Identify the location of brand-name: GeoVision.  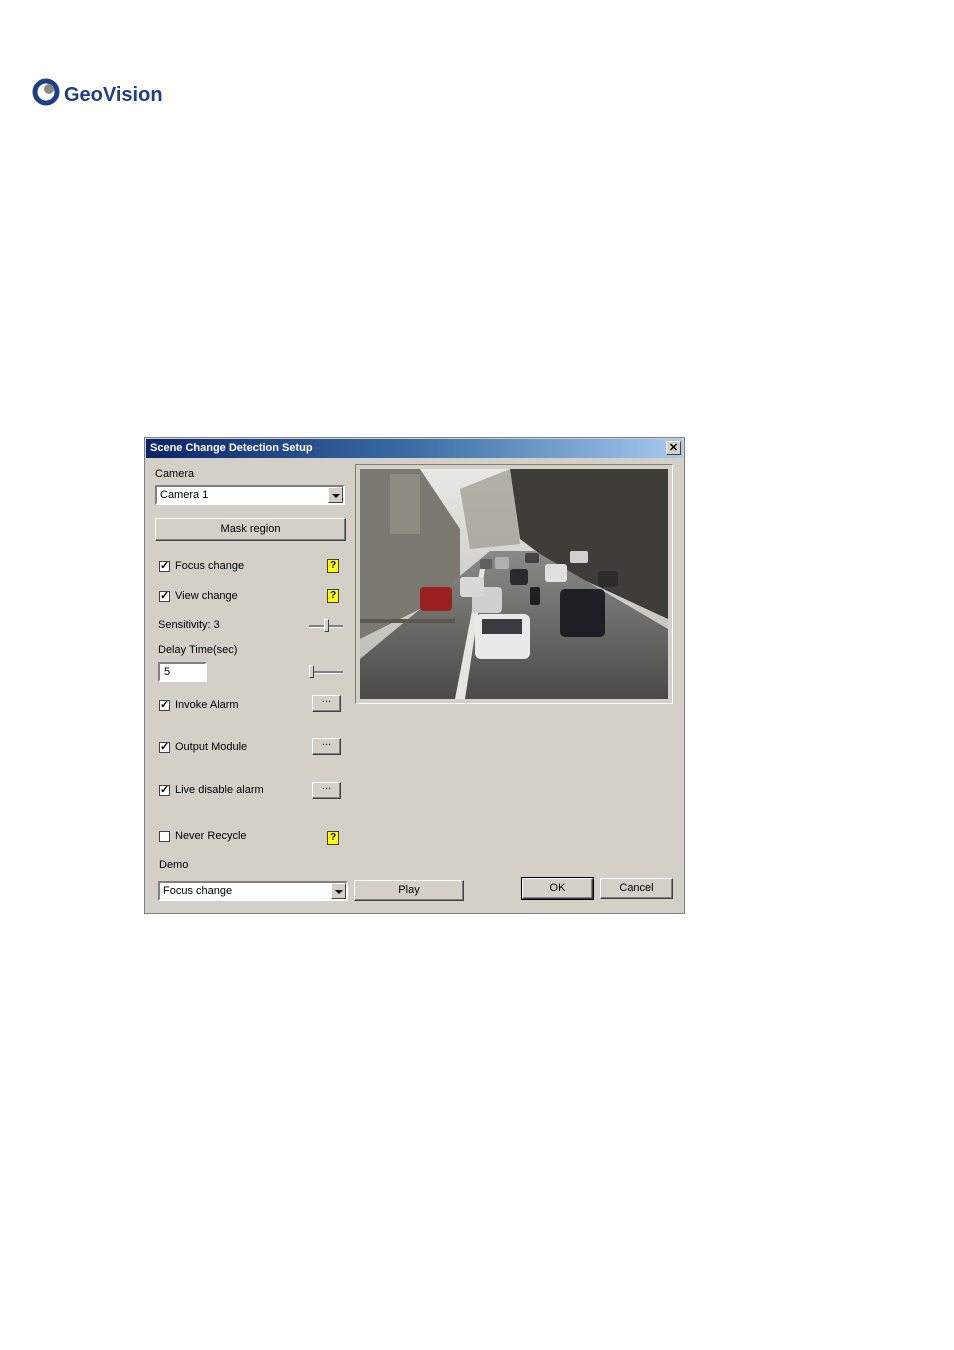
(113, 95).